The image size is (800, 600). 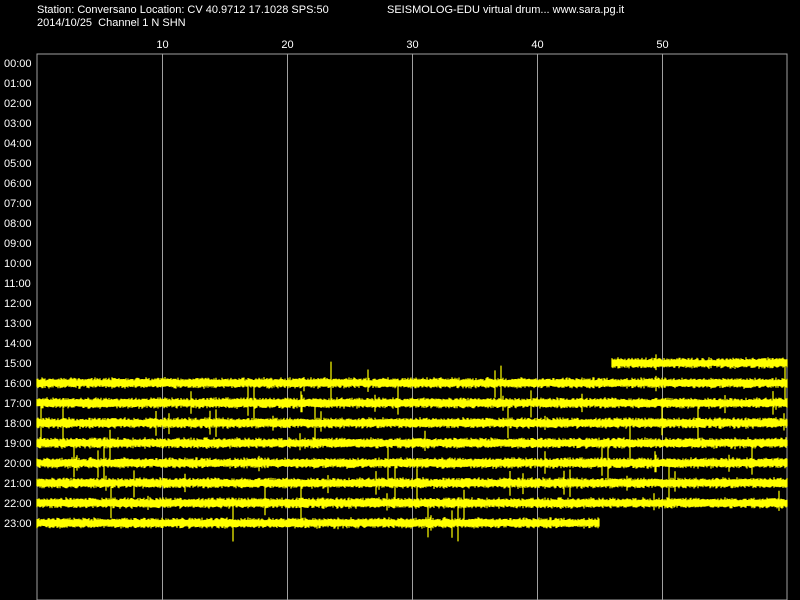 I want to click on row-label-0200: 02:00, so click(x=18, y=104).